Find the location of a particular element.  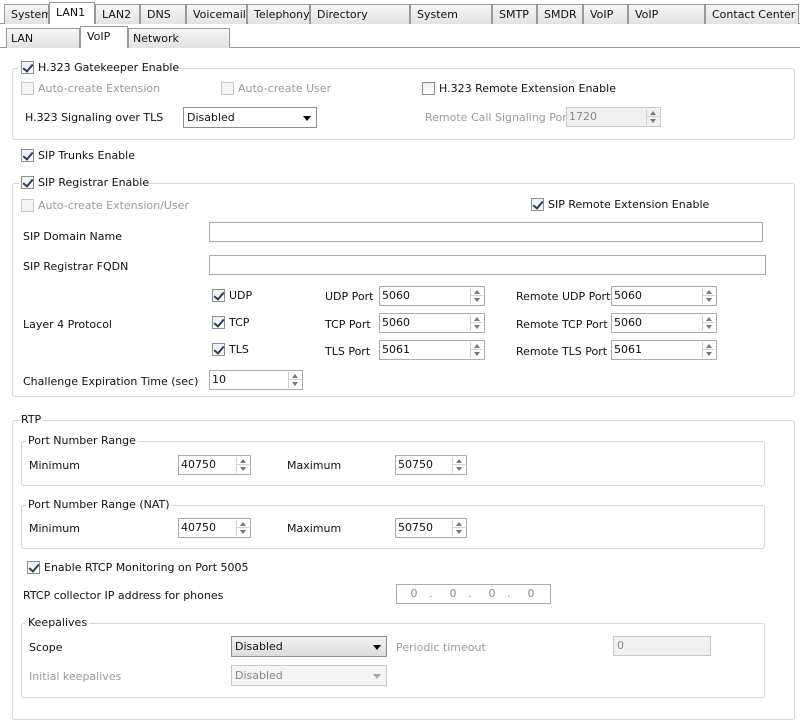

rtcp-collector-label: RTCP collector IP address for phones is located at coordinates (123, 595).